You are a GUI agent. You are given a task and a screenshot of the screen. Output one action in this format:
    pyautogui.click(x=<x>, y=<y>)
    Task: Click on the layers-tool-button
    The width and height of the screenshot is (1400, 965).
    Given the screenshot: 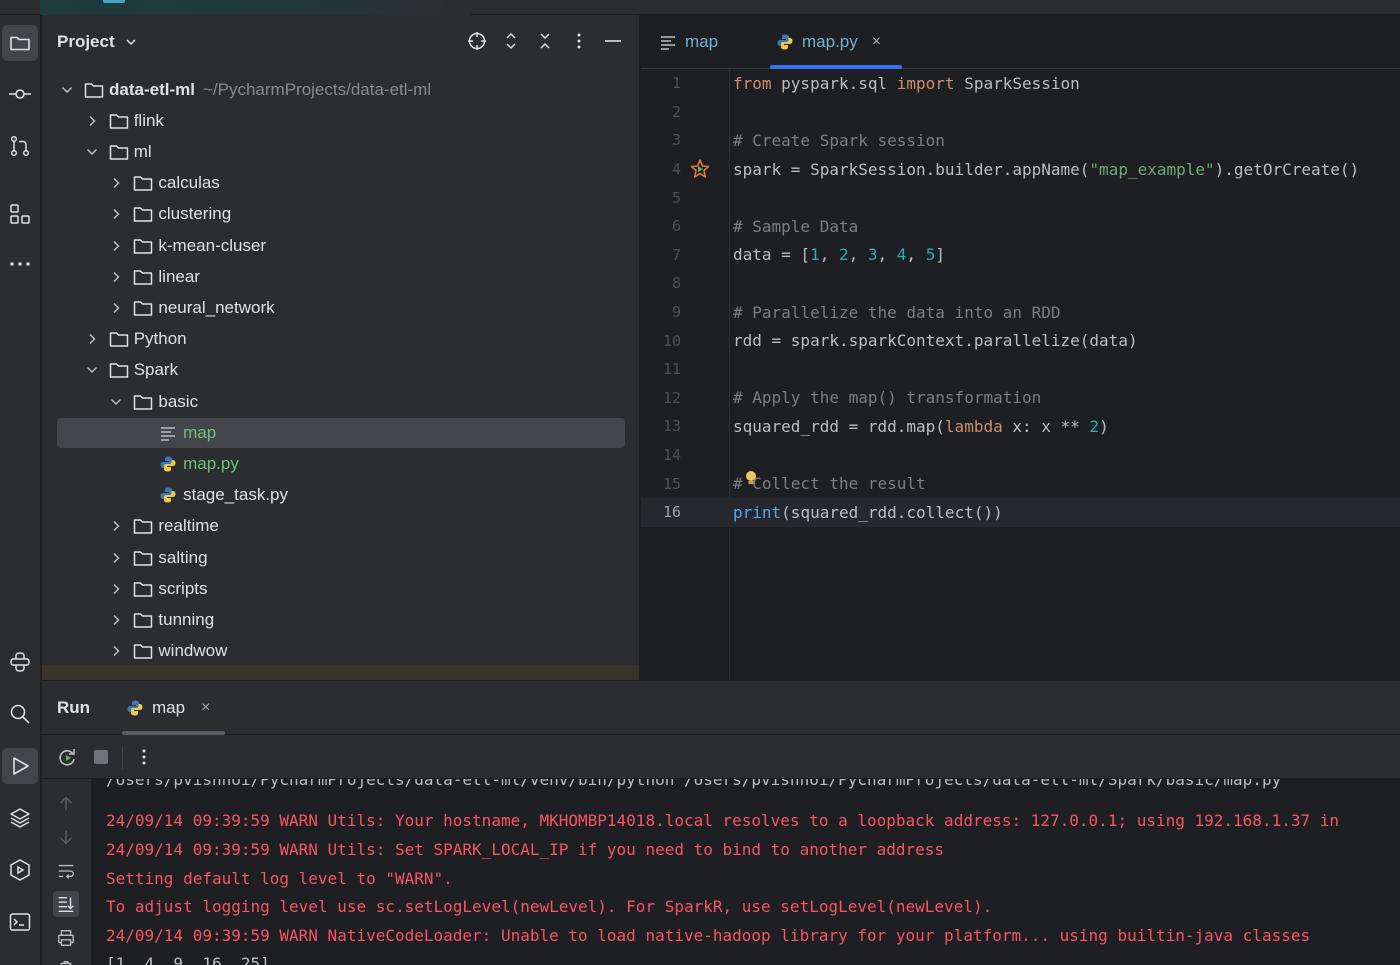 What is the action you would take?
    pyautogui.click(x=20, y=818)
    